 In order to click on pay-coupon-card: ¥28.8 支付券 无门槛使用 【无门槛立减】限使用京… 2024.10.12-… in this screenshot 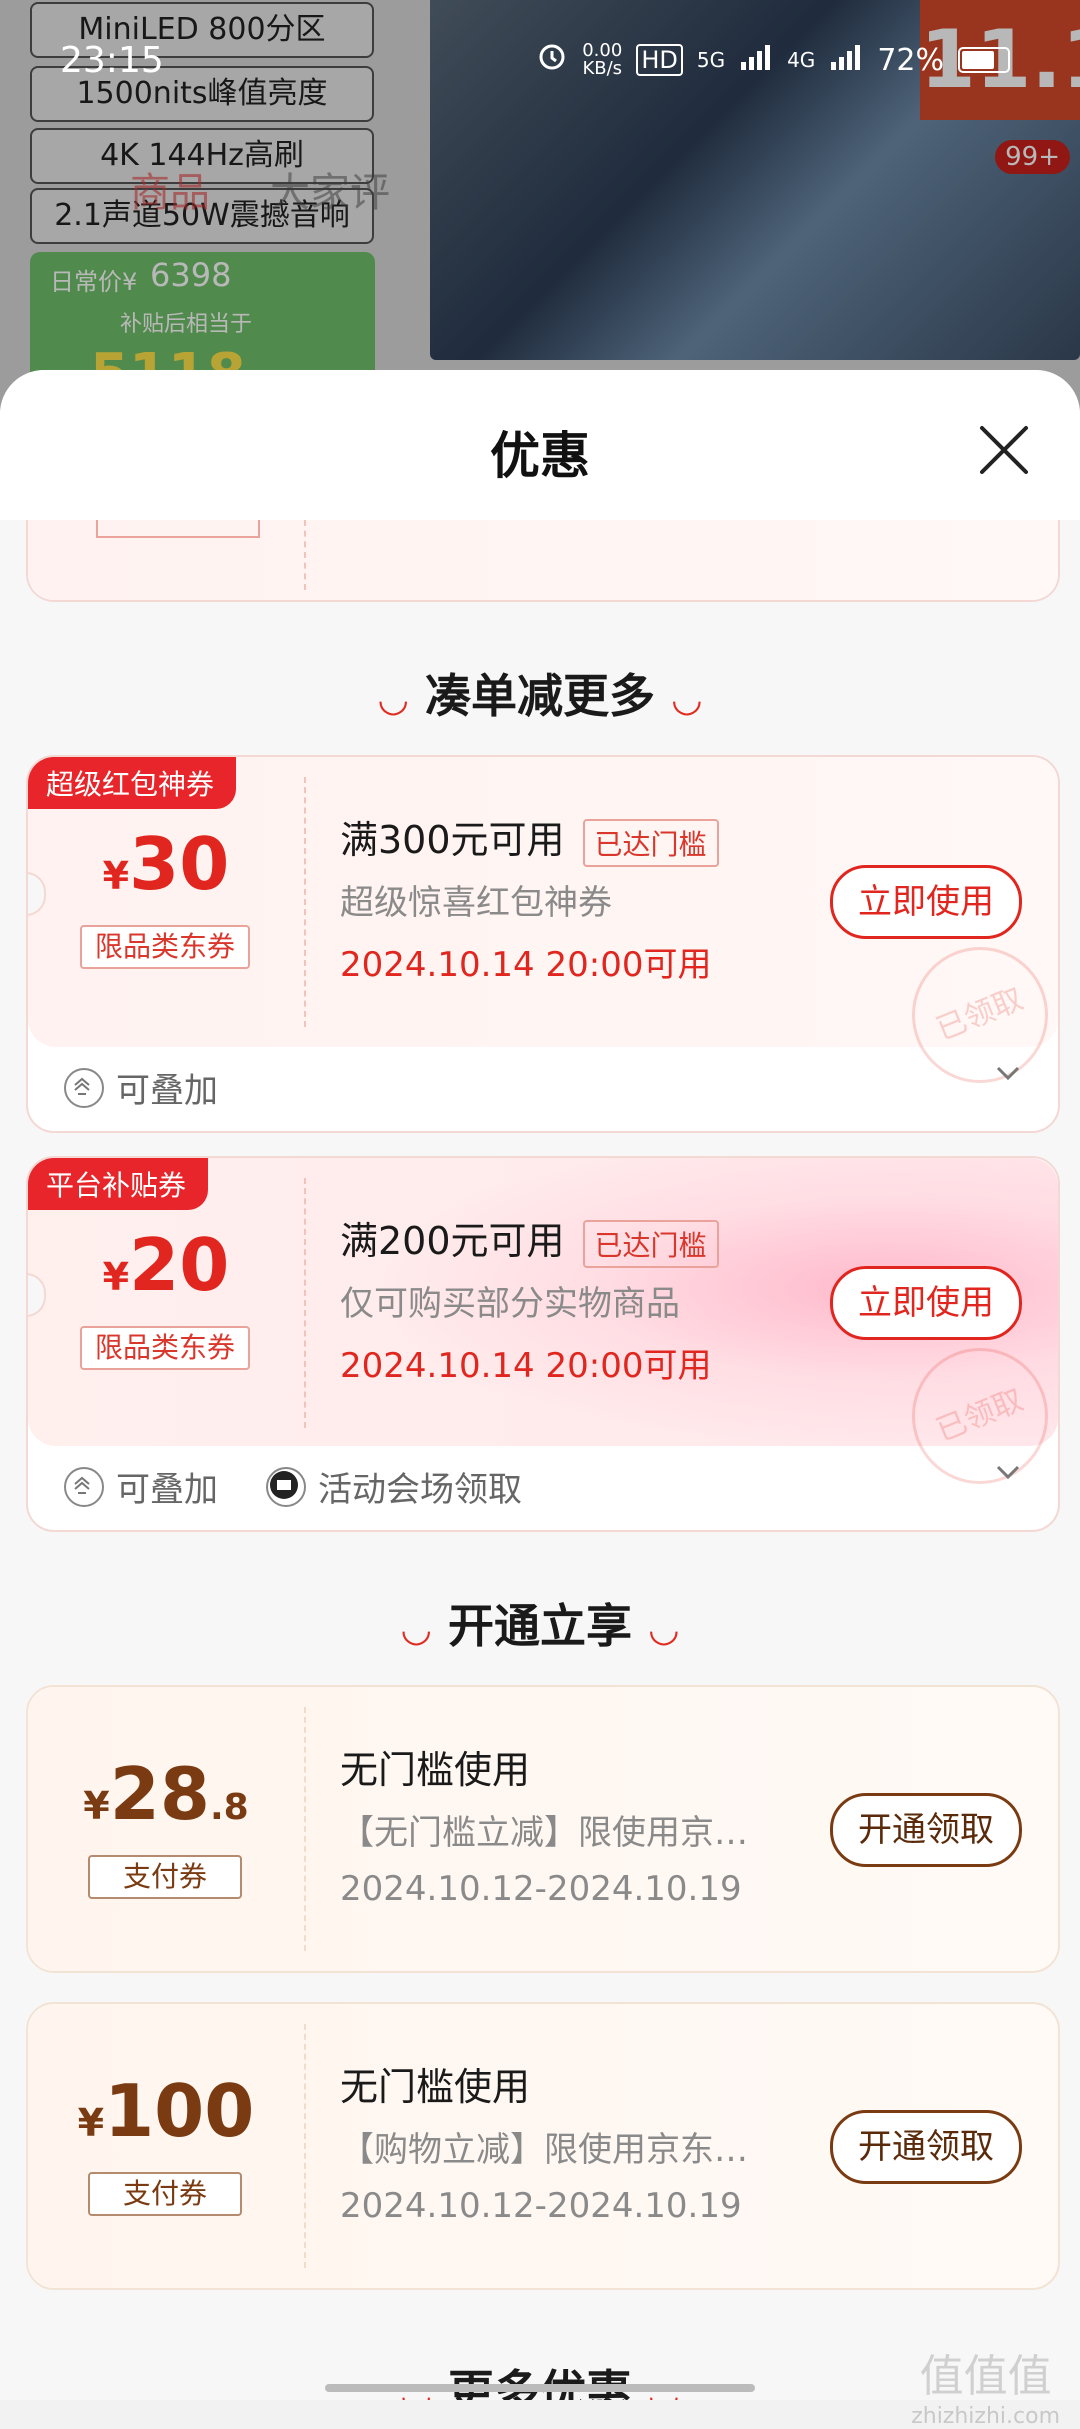, I will do `click(543, 1829)`.